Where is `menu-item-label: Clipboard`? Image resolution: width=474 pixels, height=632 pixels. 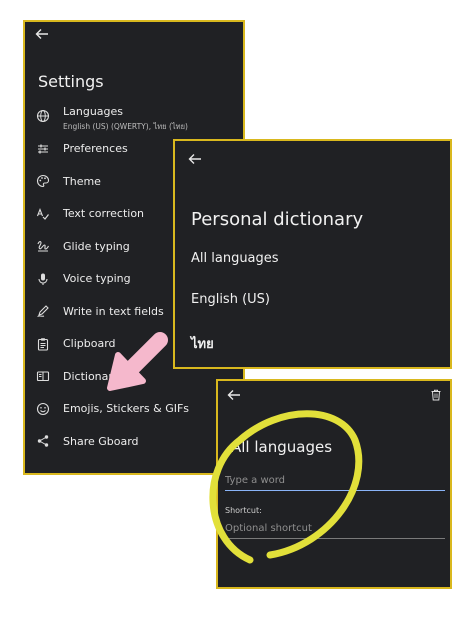 menu-item-label: Clipboard is located at coordinates (89, 344).